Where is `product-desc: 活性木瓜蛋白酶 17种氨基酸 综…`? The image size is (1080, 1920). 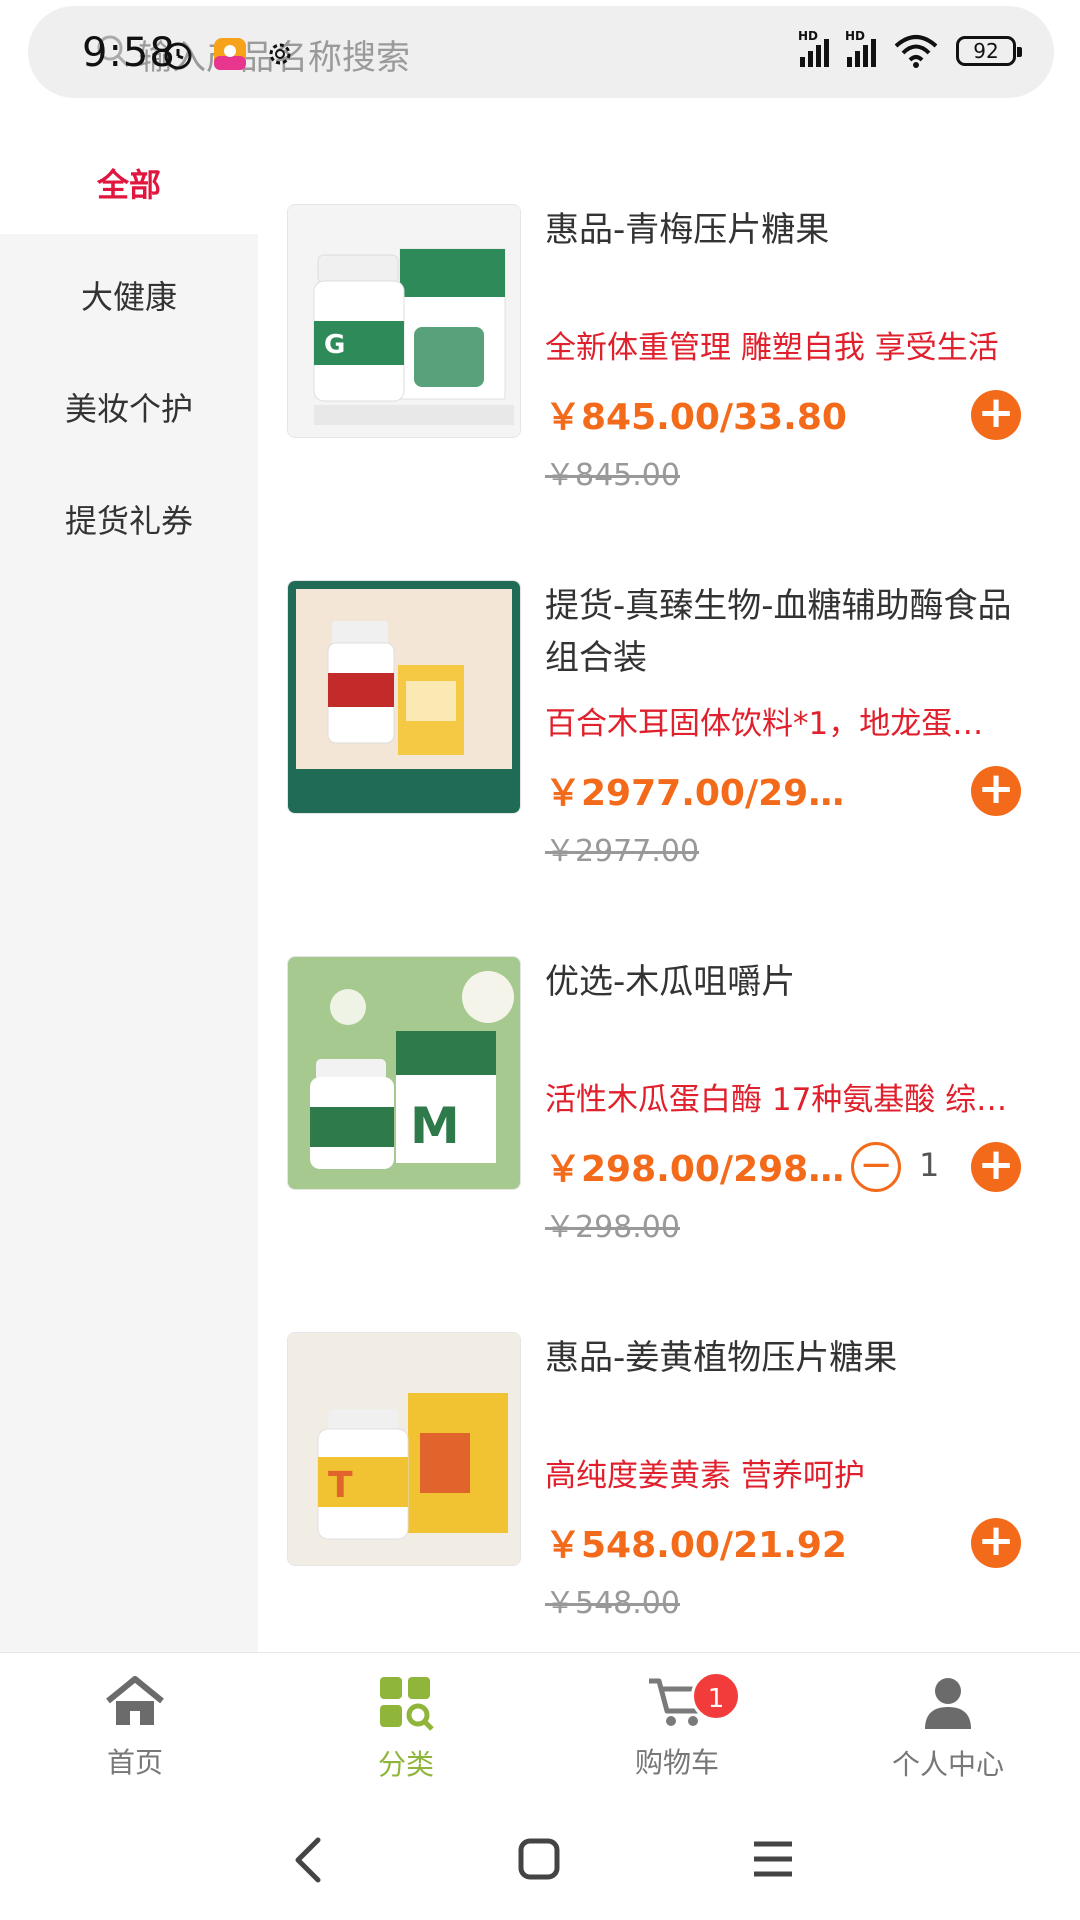 product-desc: 活性木瓜蛋白酶 17种氨基酸 综… is located at coordinates (776, 1100).